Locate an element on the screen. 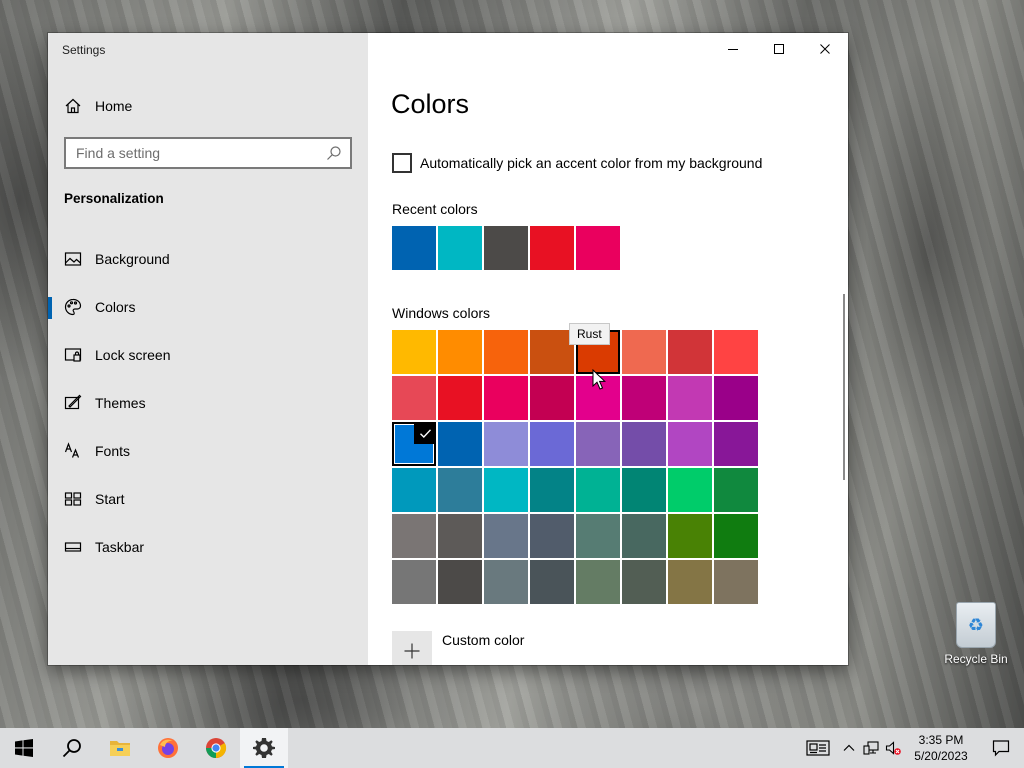 Image resolution: width=1024 pixels, height=768 pixels. nav-item-lock-screen: Lock screen is located at coordinates (208, 355).